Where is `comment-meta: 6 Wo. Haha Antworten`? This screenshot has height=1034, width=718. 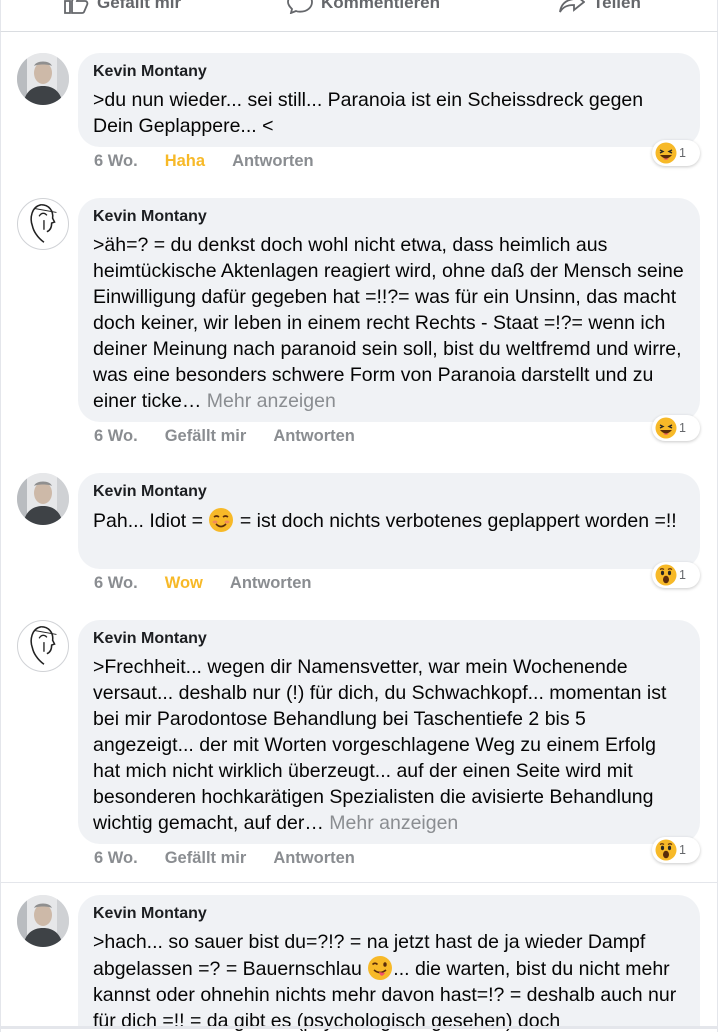
comment-meta: 6 Wo. Haha Antworten is located at coordinates (204, 161).